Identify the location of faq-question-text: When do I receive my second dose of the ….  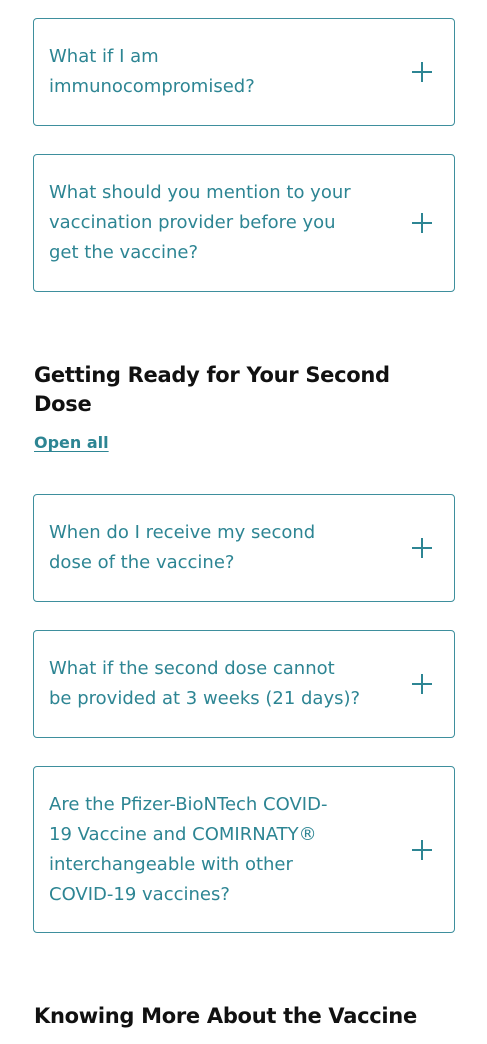
(182, 547).